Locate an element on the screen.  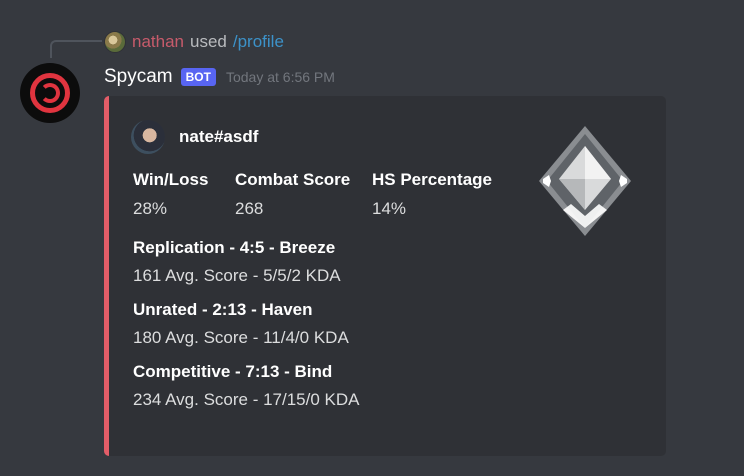
embed-author-name: nate#asdf is located at coordinates (219, 136).